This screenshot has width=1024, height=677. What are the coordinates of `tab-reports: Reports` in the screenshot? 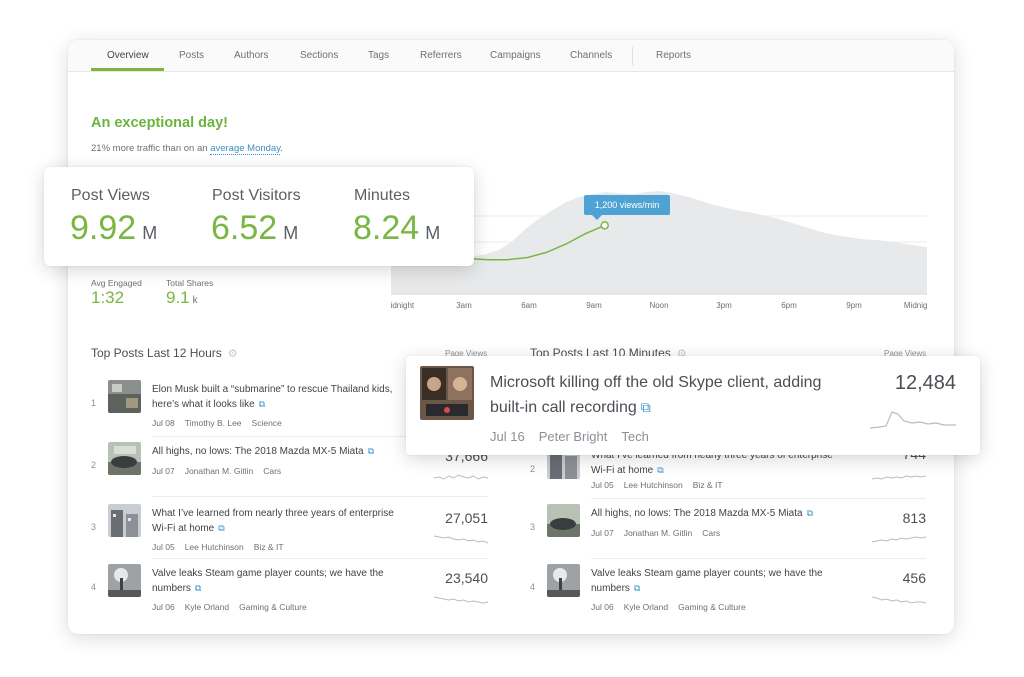 It's located at (673, 55).